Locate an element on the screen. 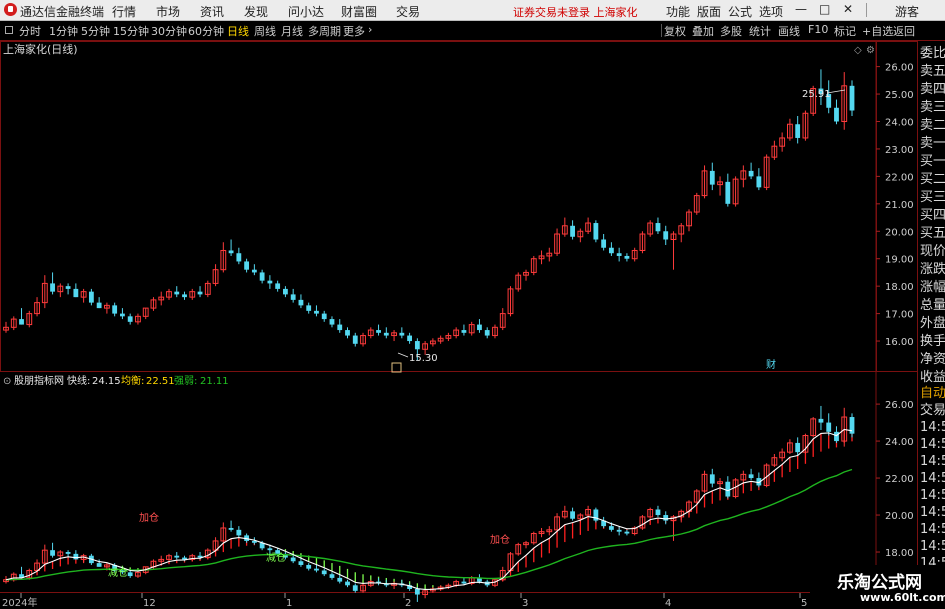 The image size is (945, 609). settings-gear-icon: ⚙ is located at coordinates (870, 50).